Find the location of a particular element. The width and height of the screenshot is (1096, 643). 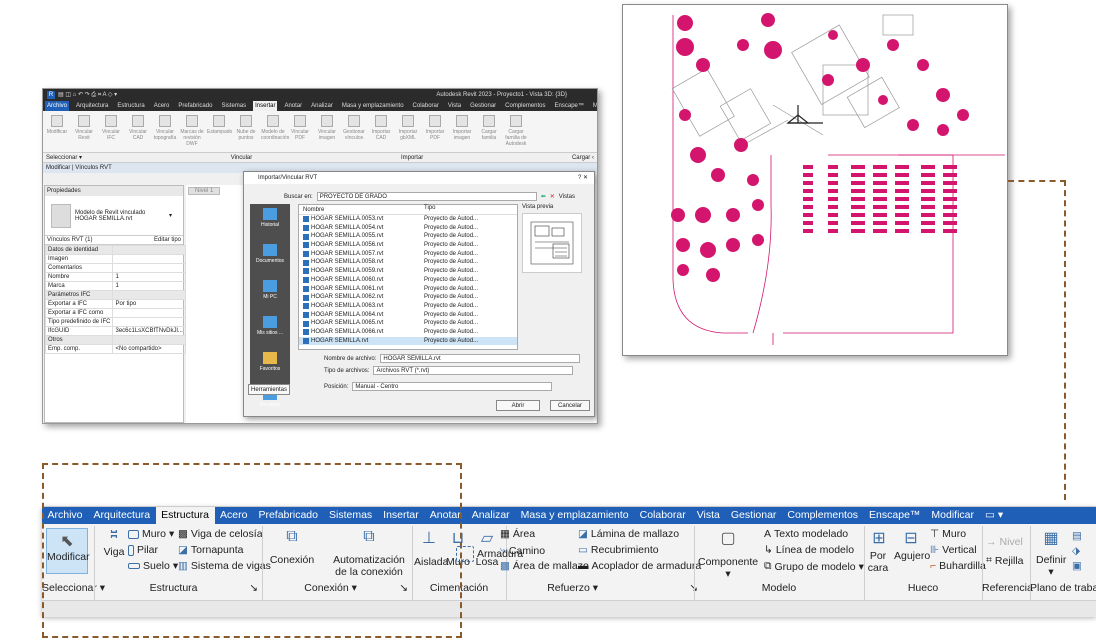

area-button: ▦ Área is located at coordinates (517, 534).